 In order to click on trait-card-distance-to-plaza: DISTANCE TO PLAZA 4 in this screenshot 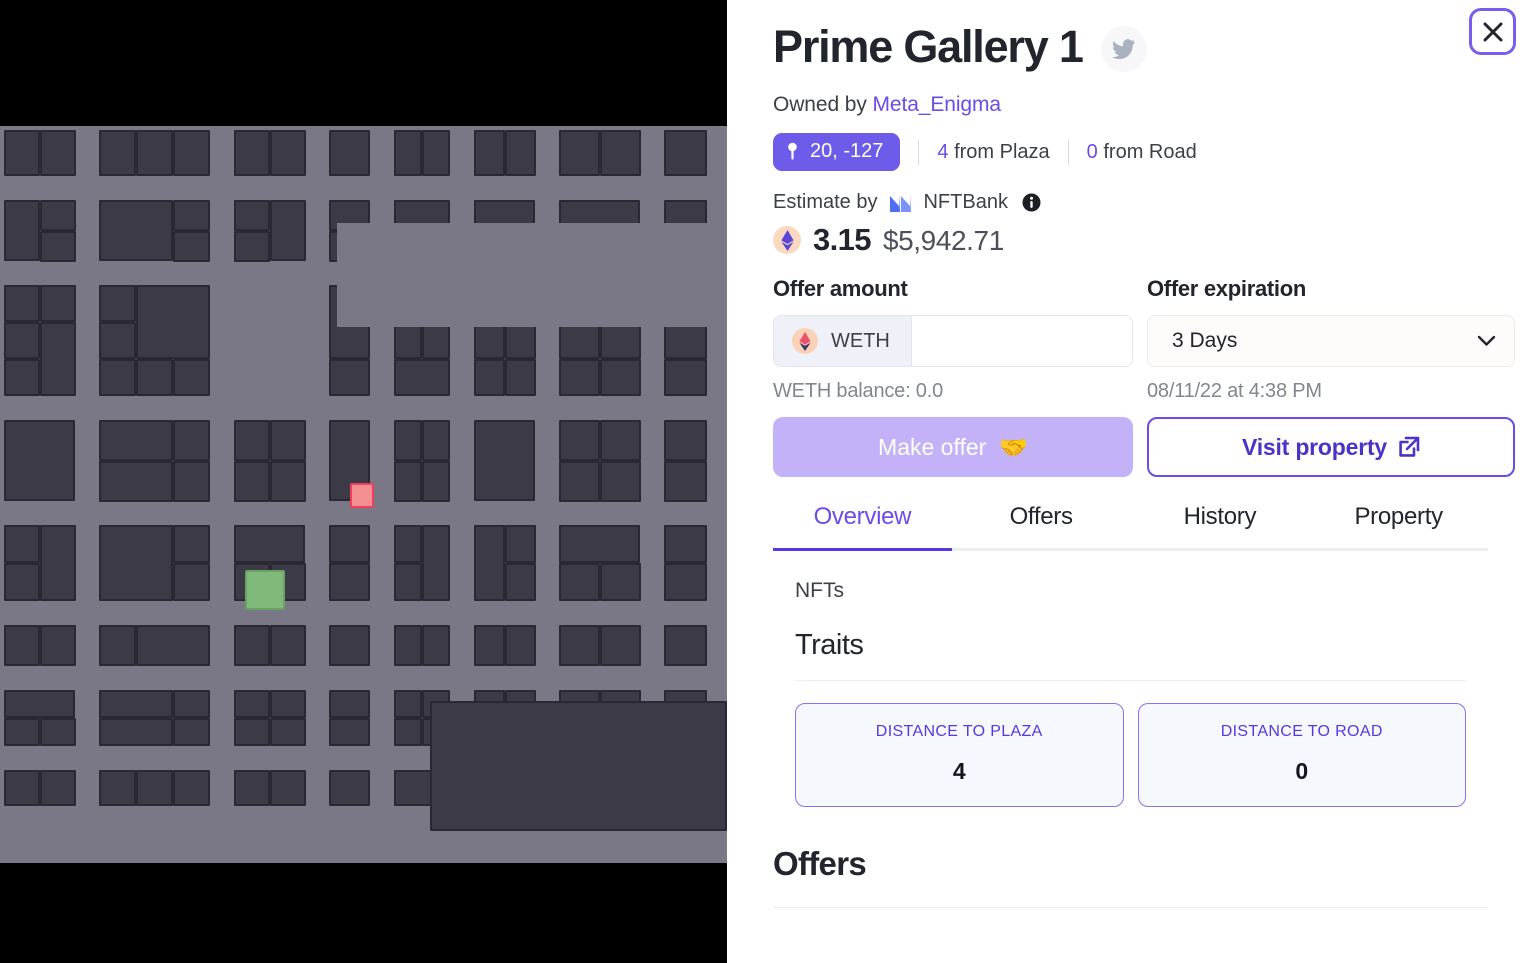, I will do `click(959, 755)`.